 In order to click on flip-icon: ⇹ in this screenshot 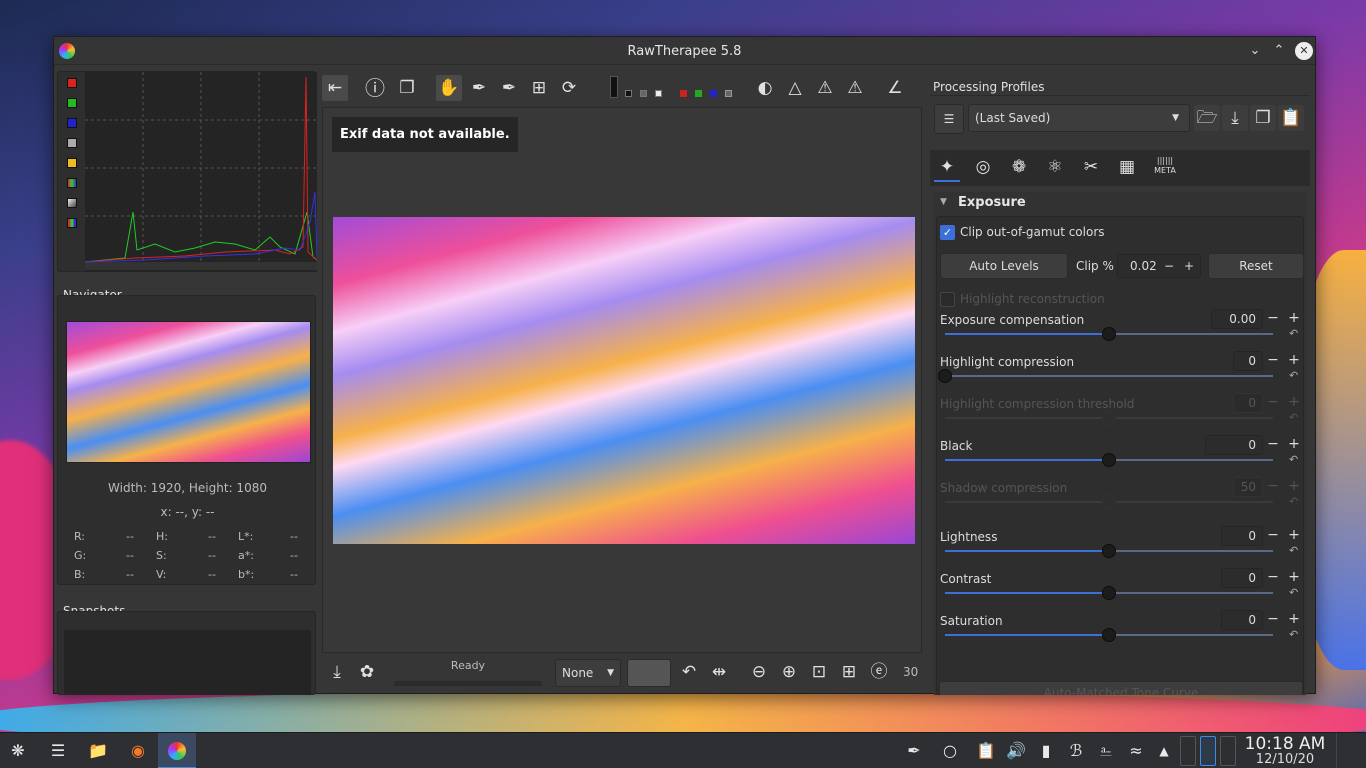, I will do `click(719, 672)`.